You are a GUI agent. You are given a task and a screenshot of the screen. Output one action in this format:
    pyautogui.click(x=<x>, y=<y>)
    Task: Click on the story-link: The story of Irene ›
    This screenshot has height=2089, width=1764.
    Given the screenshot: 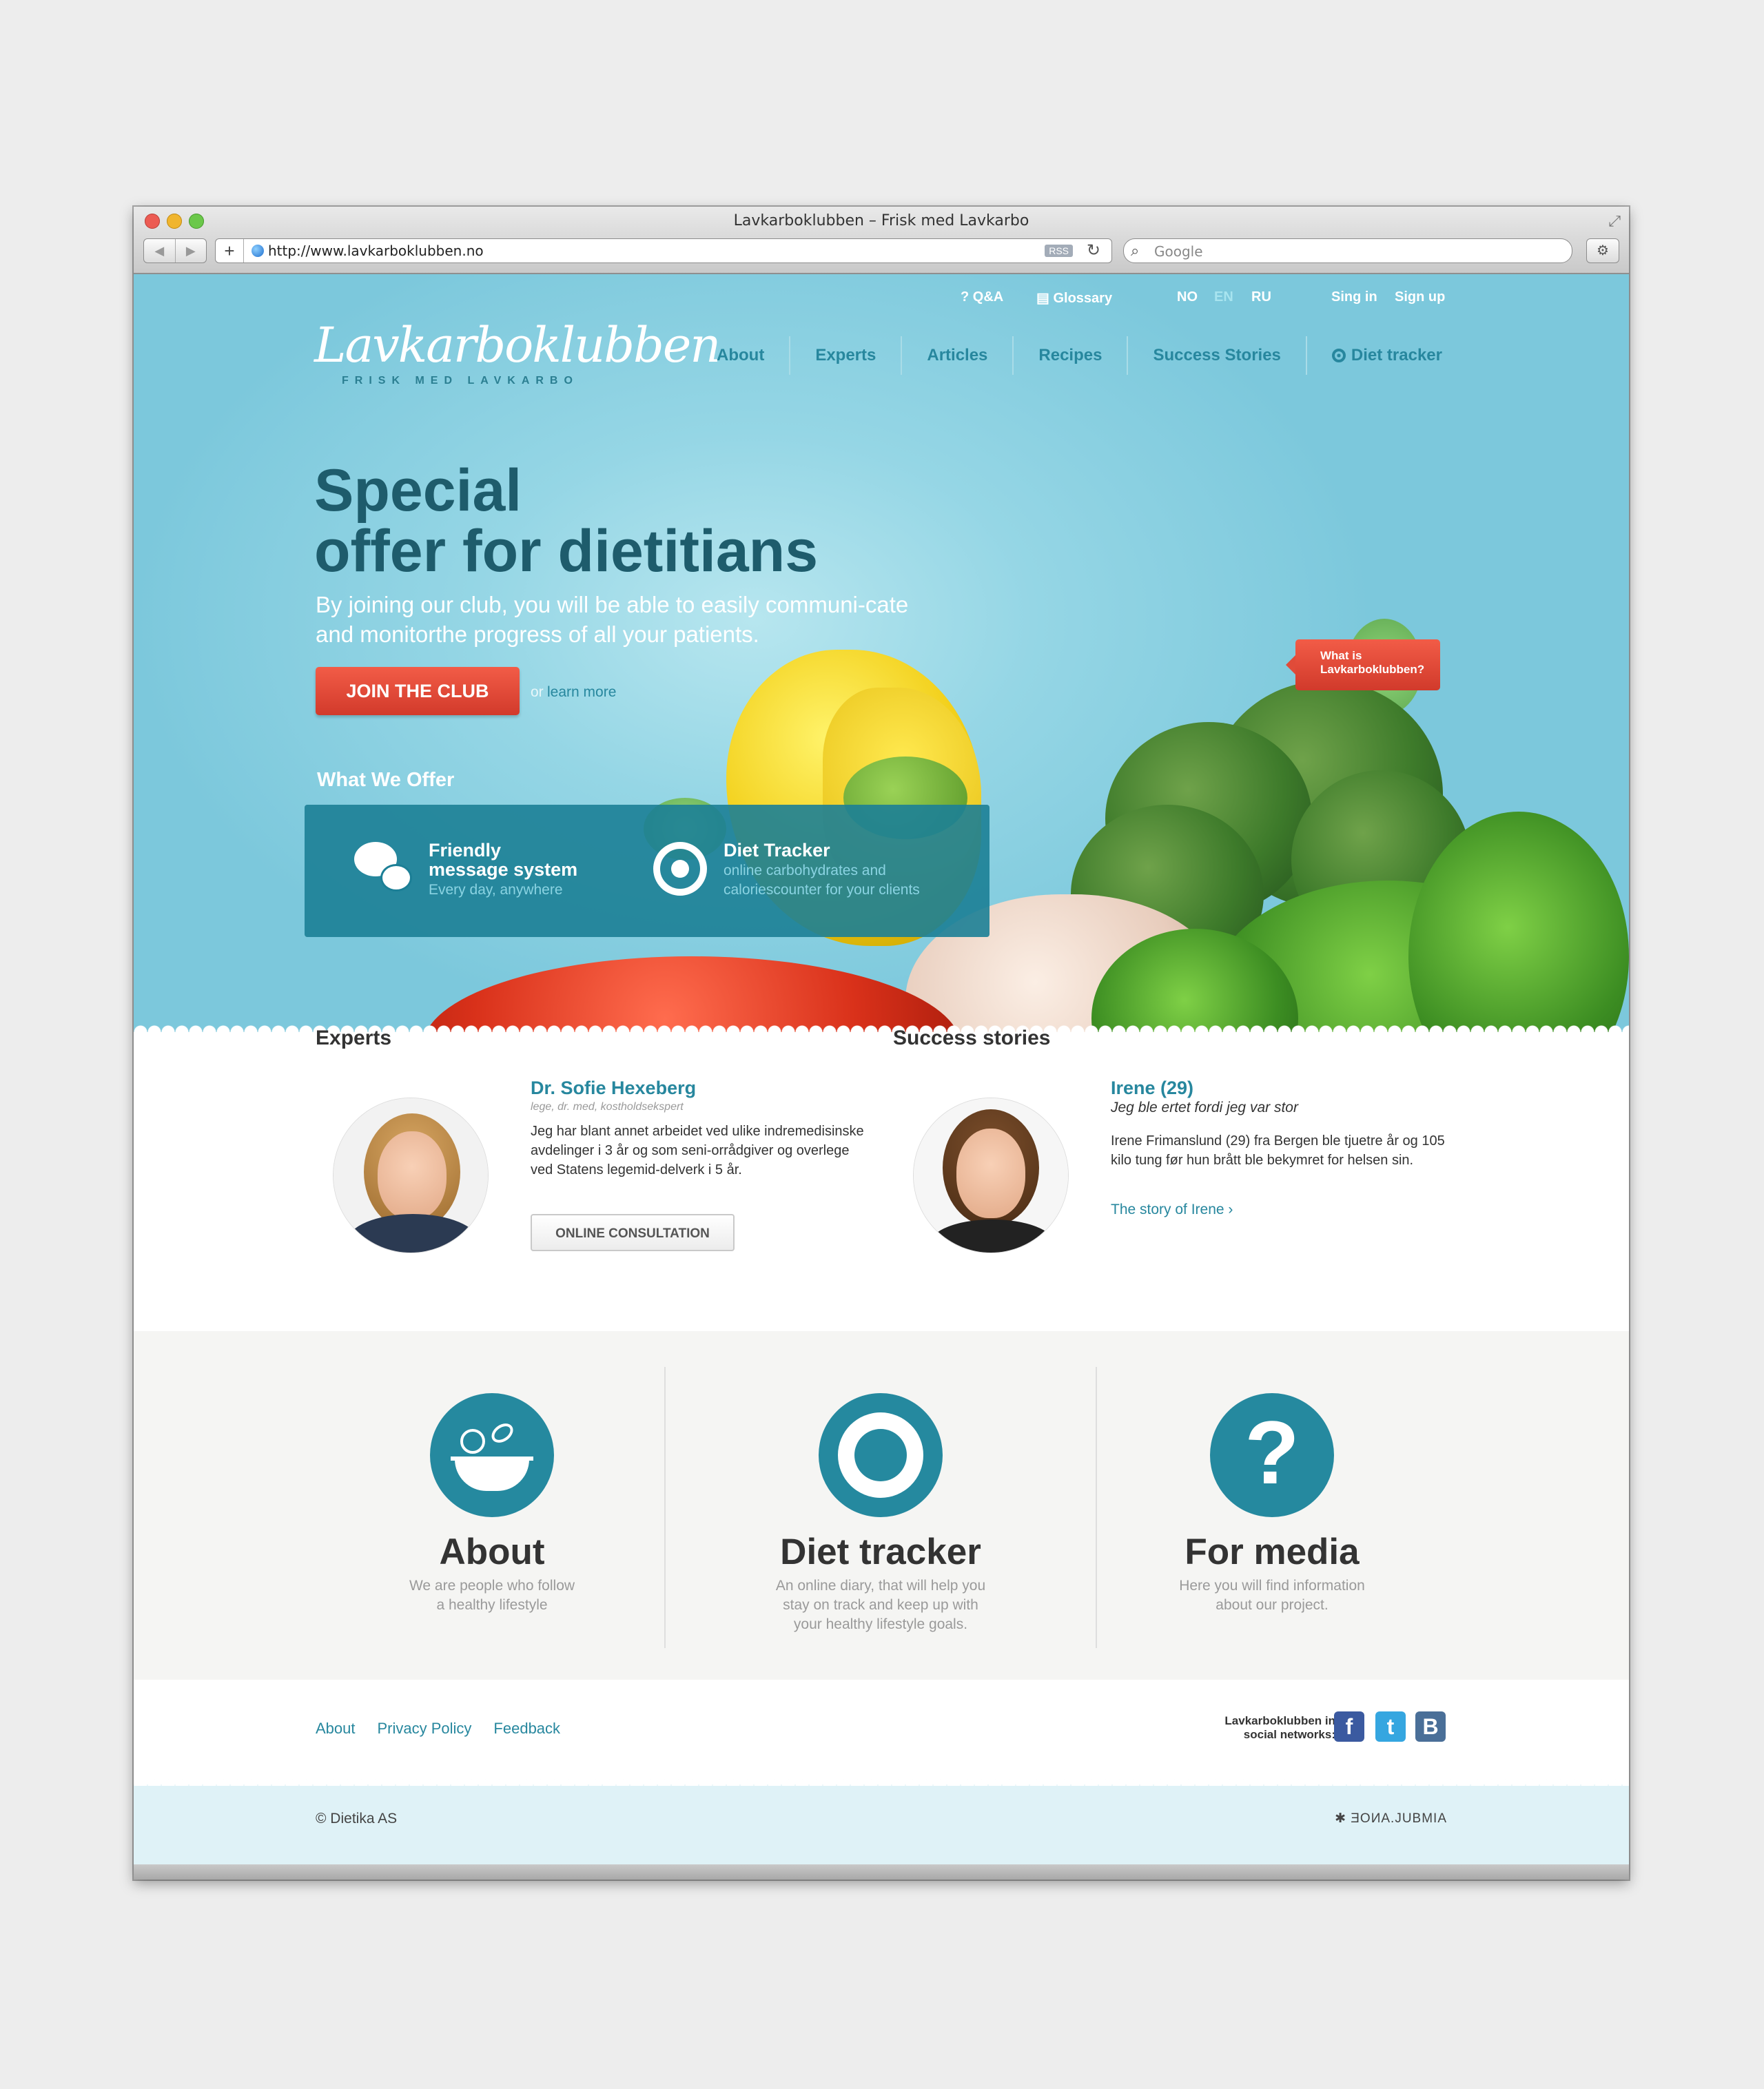 What is the action you would take?
    pyautogui.click(x=1172, y=1210)
    